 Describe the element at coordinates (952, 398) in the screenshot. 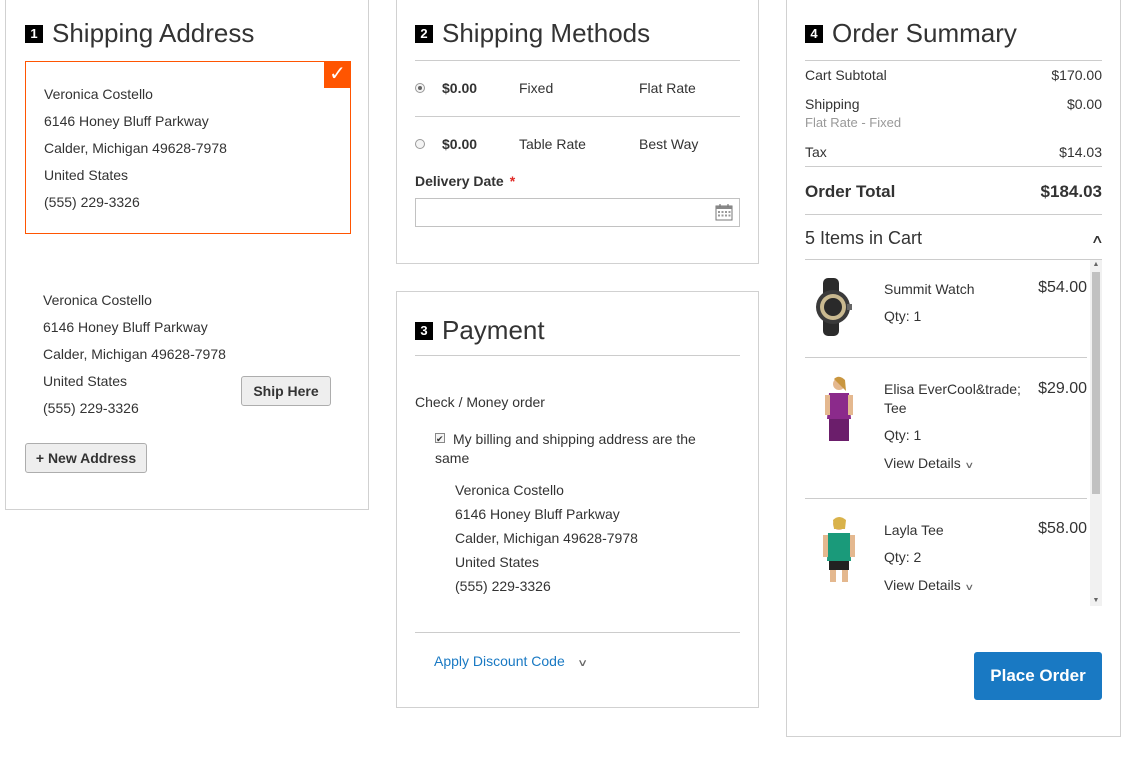

I see `product-name: Elisa EverCool&trade; Tee` at that location.